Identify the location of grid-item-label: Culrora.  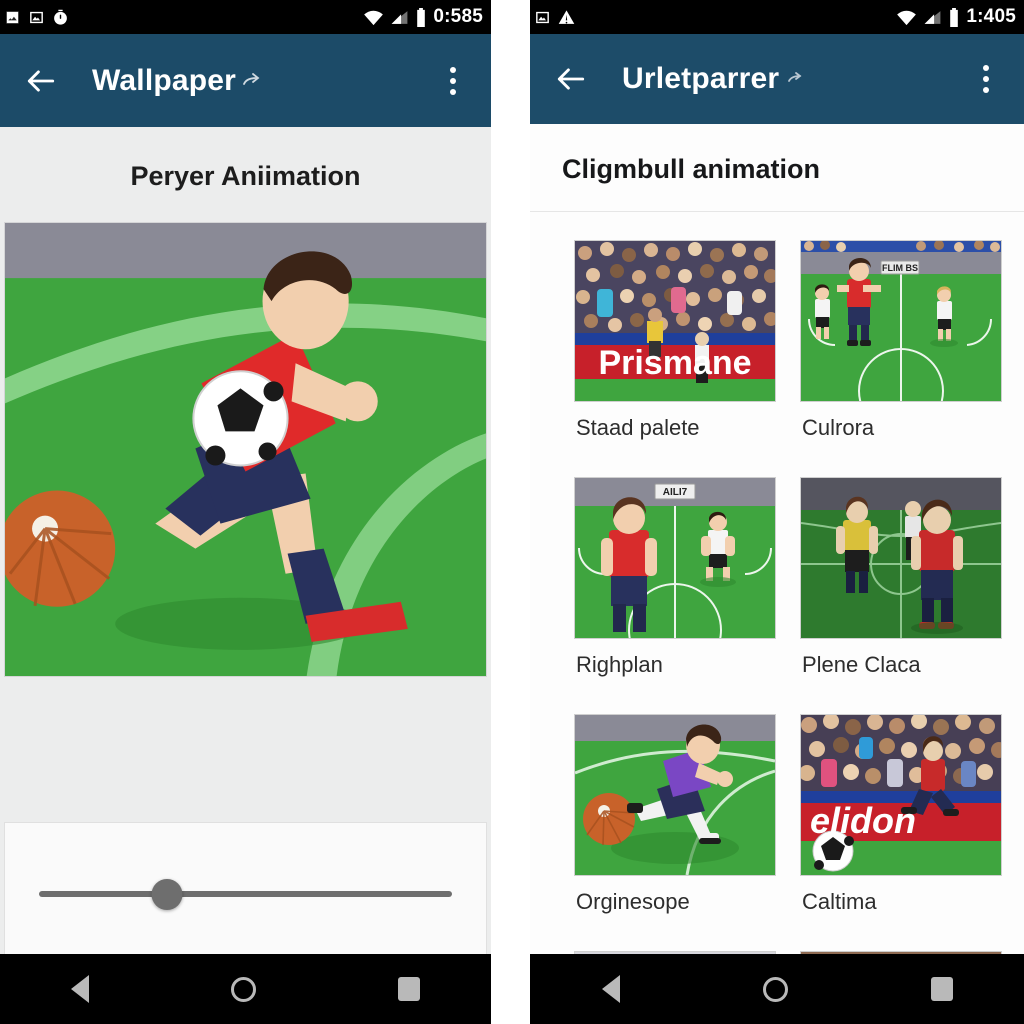
(838, 427).